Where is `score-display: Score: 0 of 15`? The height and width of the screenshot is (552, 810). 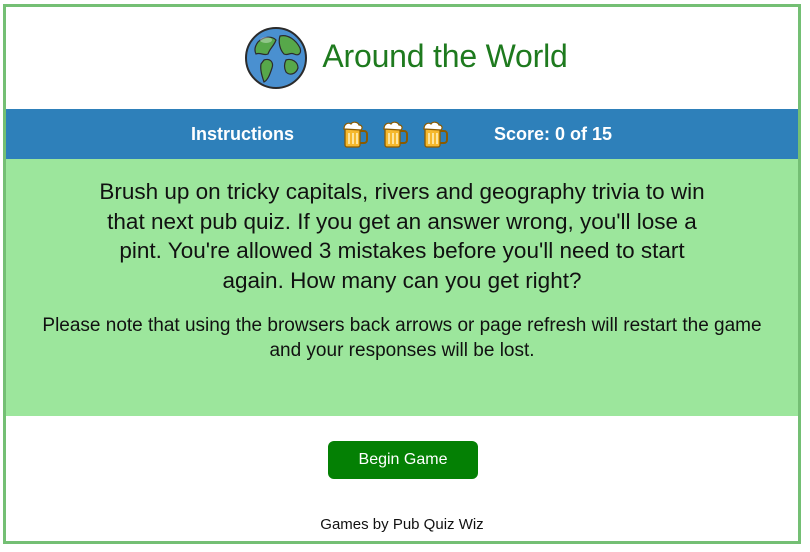 score-display: Score: 0 of 15 is located at coordinates (553, 134).